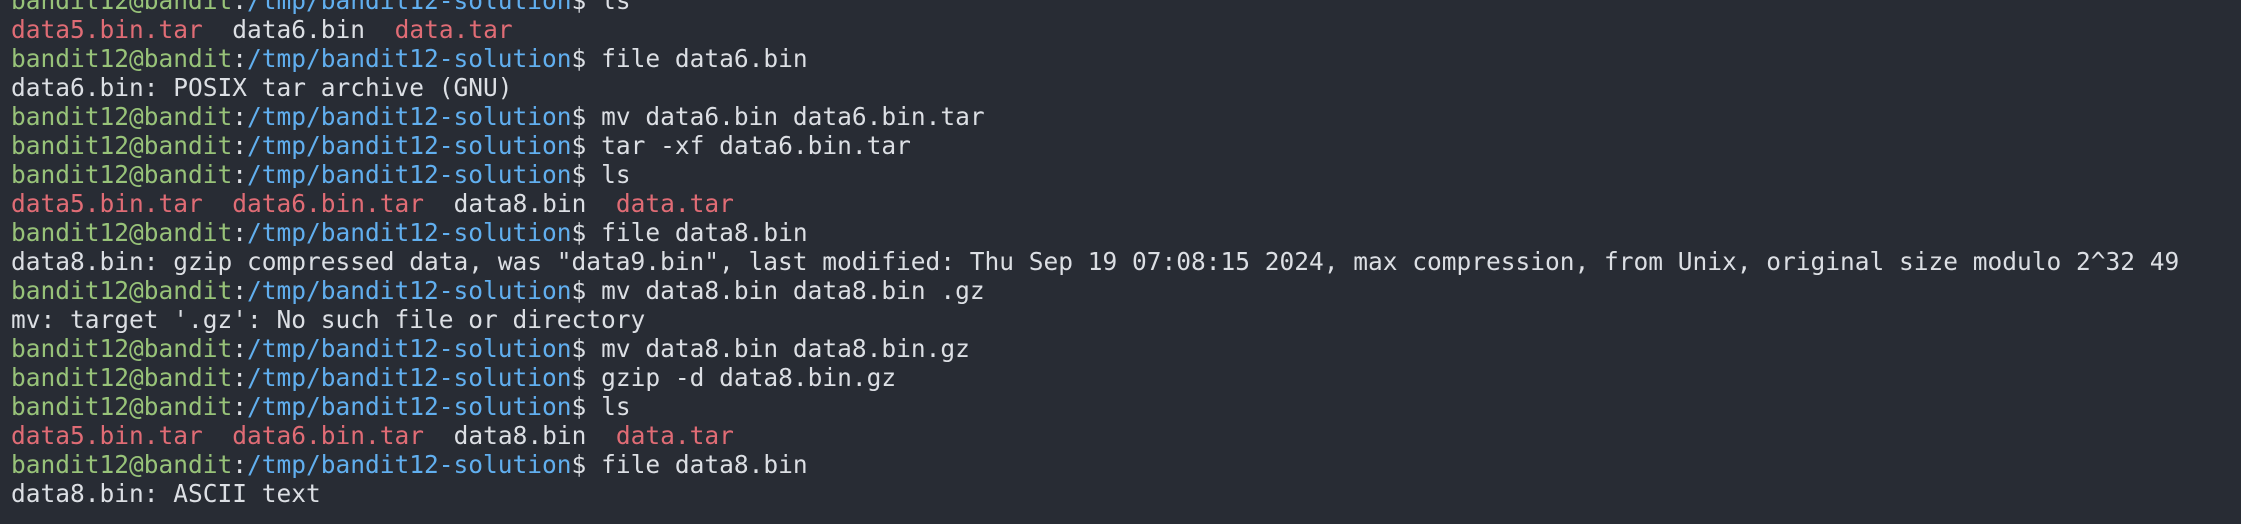 Image resolution: width=2241 pixels, height=524 pixels. I want to click on command-text: gzip -d data8.bin.gz, so click(749, 377).